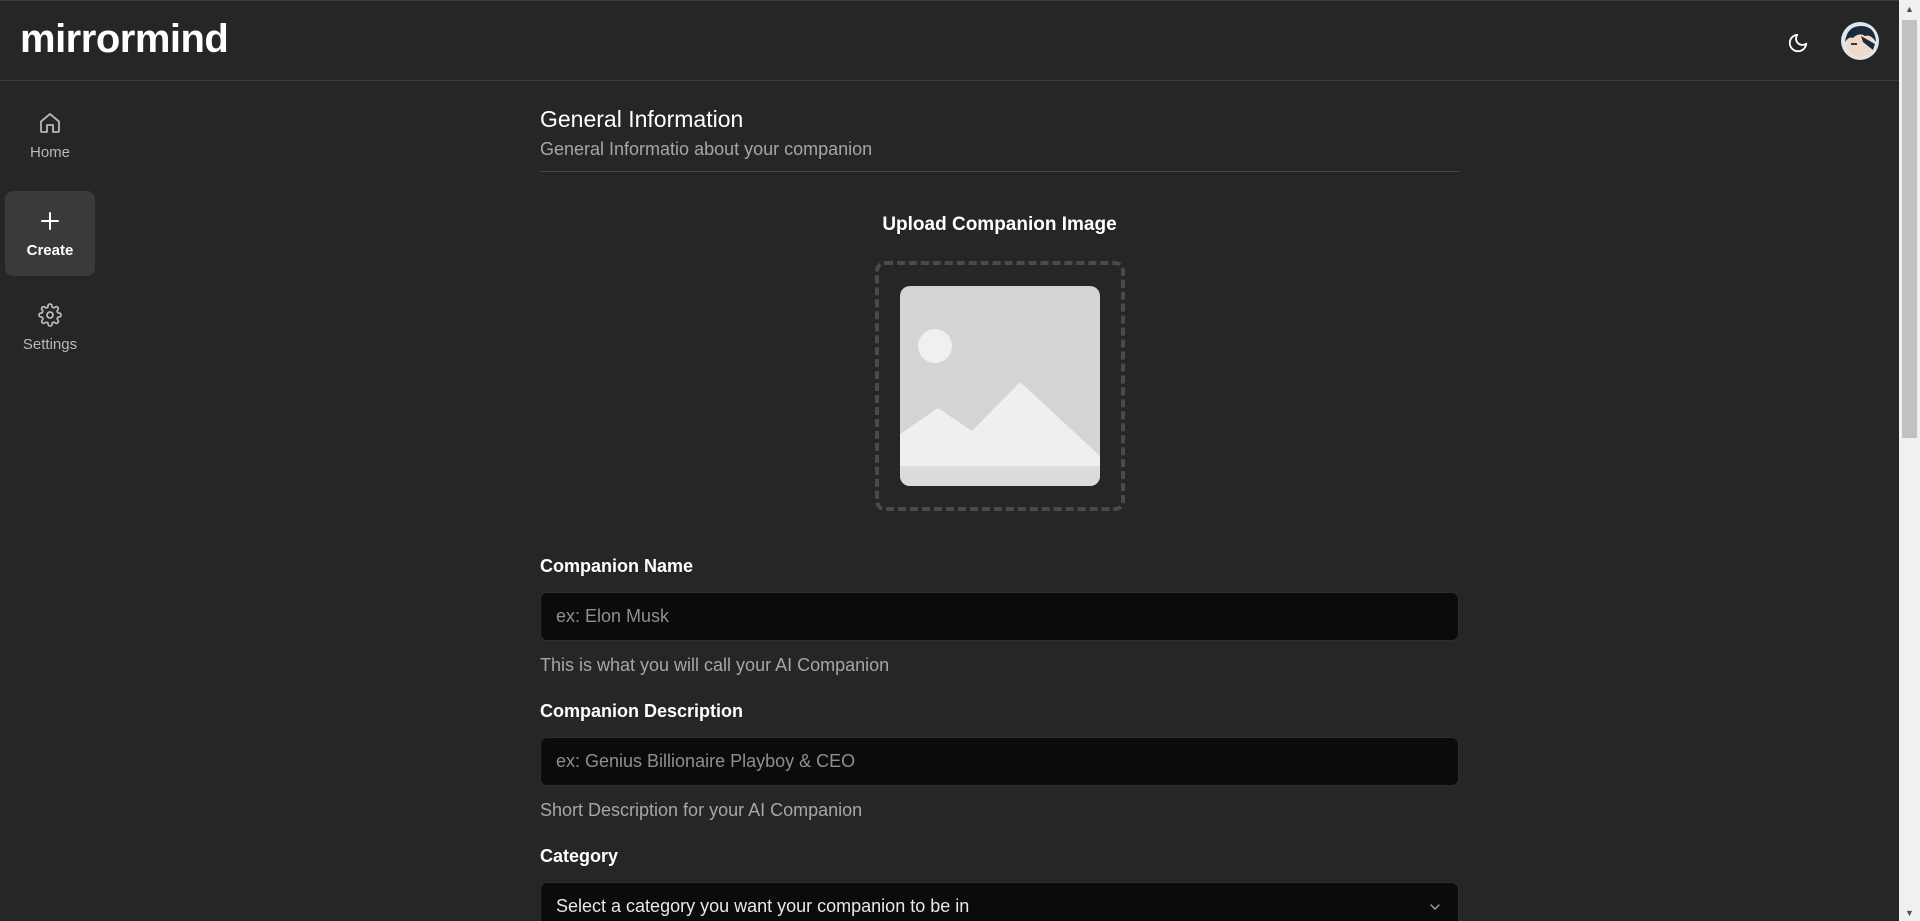 The image size is (1920, 921). I want to click on image-placeholder-icon, so click(1000, 386).